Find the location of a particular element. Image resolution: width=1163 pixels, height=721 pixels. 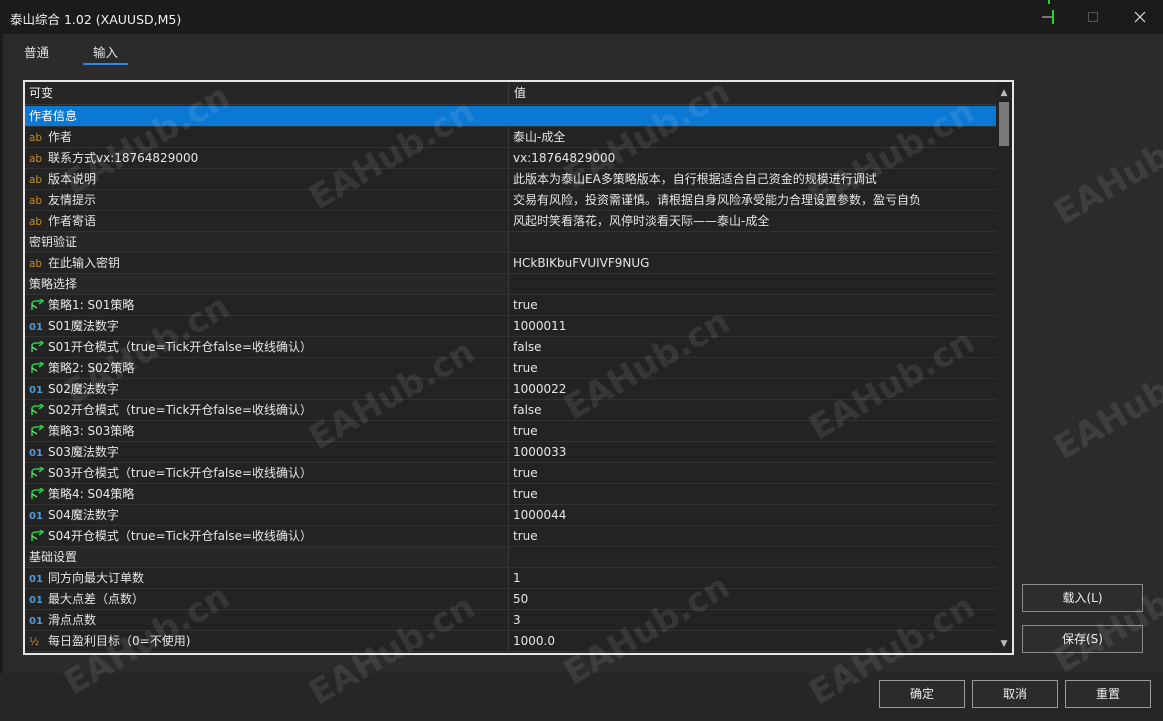

parameter-label: 同方向最大订单数 is located at coordinates (96, 578).